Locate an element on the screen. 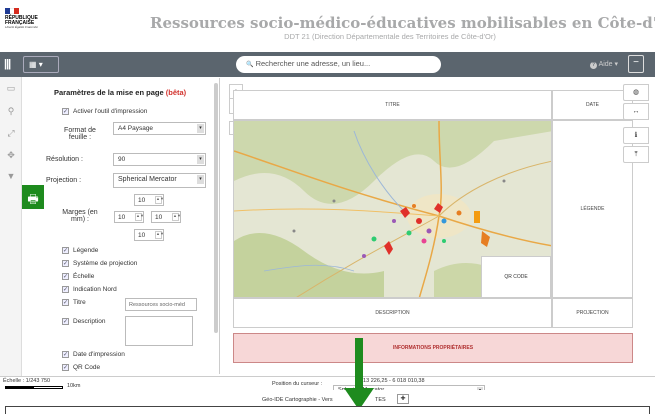  title-checkbox: ✓ Titre is located at coordinates (74, 302).